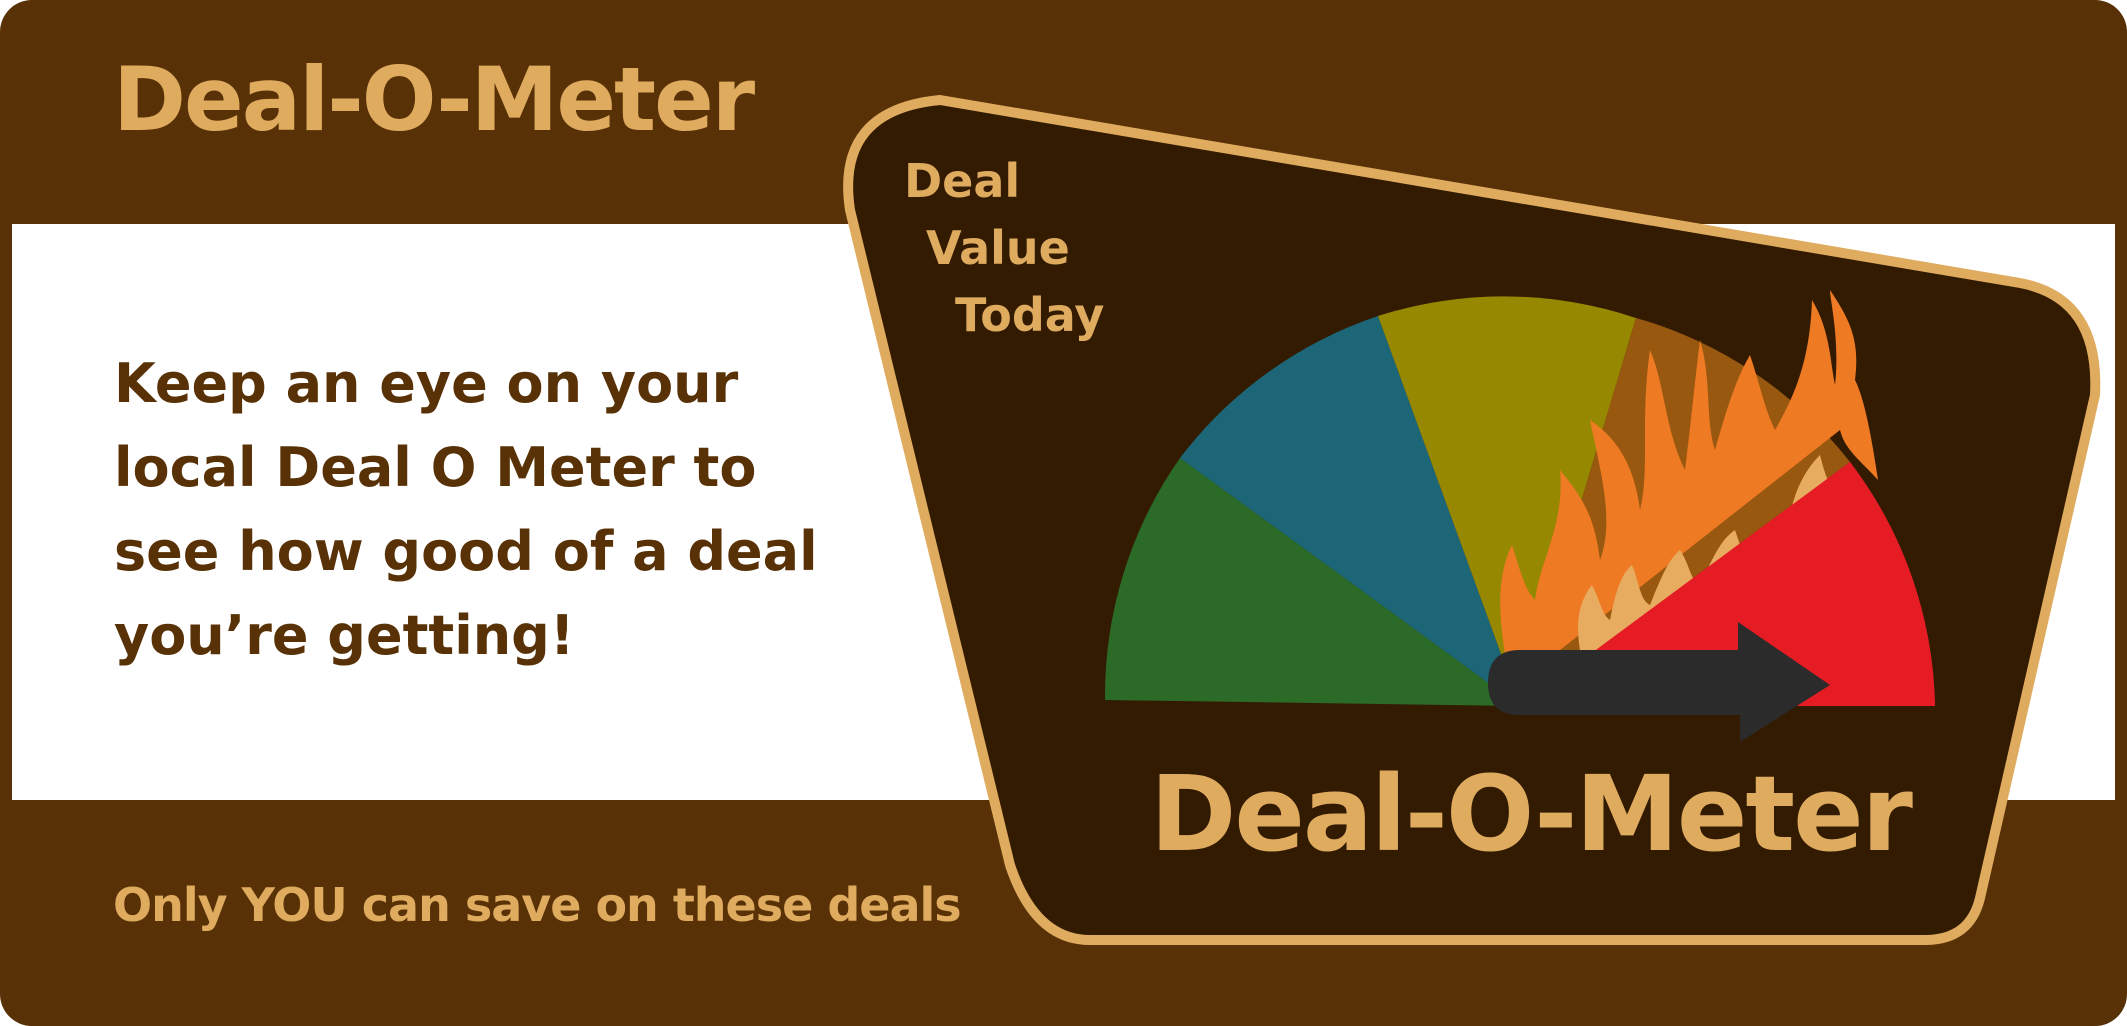  I want to click on sign-label-line-1: Deal, so click(962, 181).